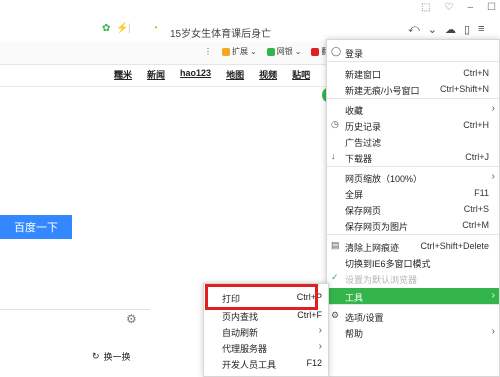 The width and height of the screenshot is (500, 377). Describe the element at coordinates (363, 75) in the screenshot. I see `menu-item-label: 新建窗口` at that location.